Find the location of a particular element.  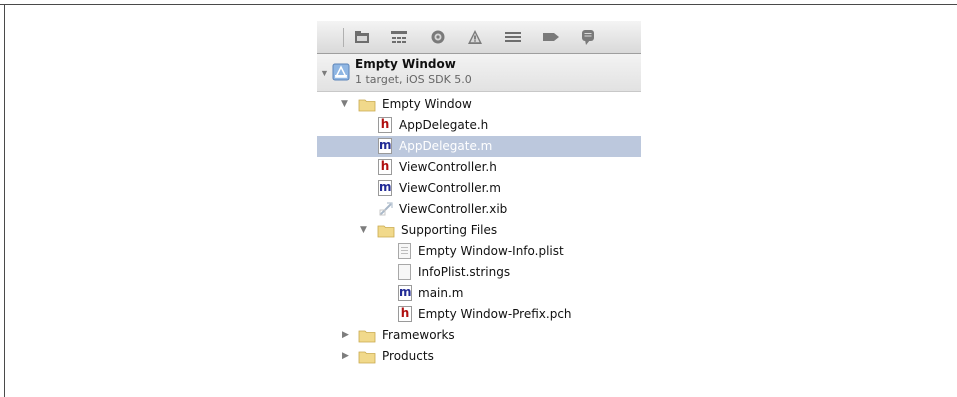

tree-item-label: AppDelegate.m is located at coordinates (446, 146).